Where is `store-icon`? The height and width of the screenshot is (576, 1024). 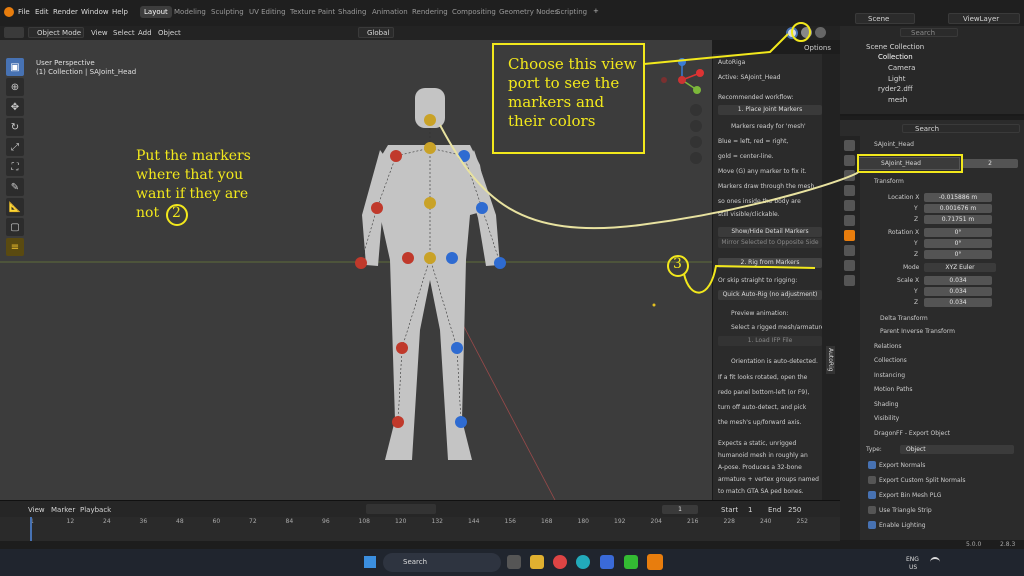
store-icon is located at coordinates (607, 562).